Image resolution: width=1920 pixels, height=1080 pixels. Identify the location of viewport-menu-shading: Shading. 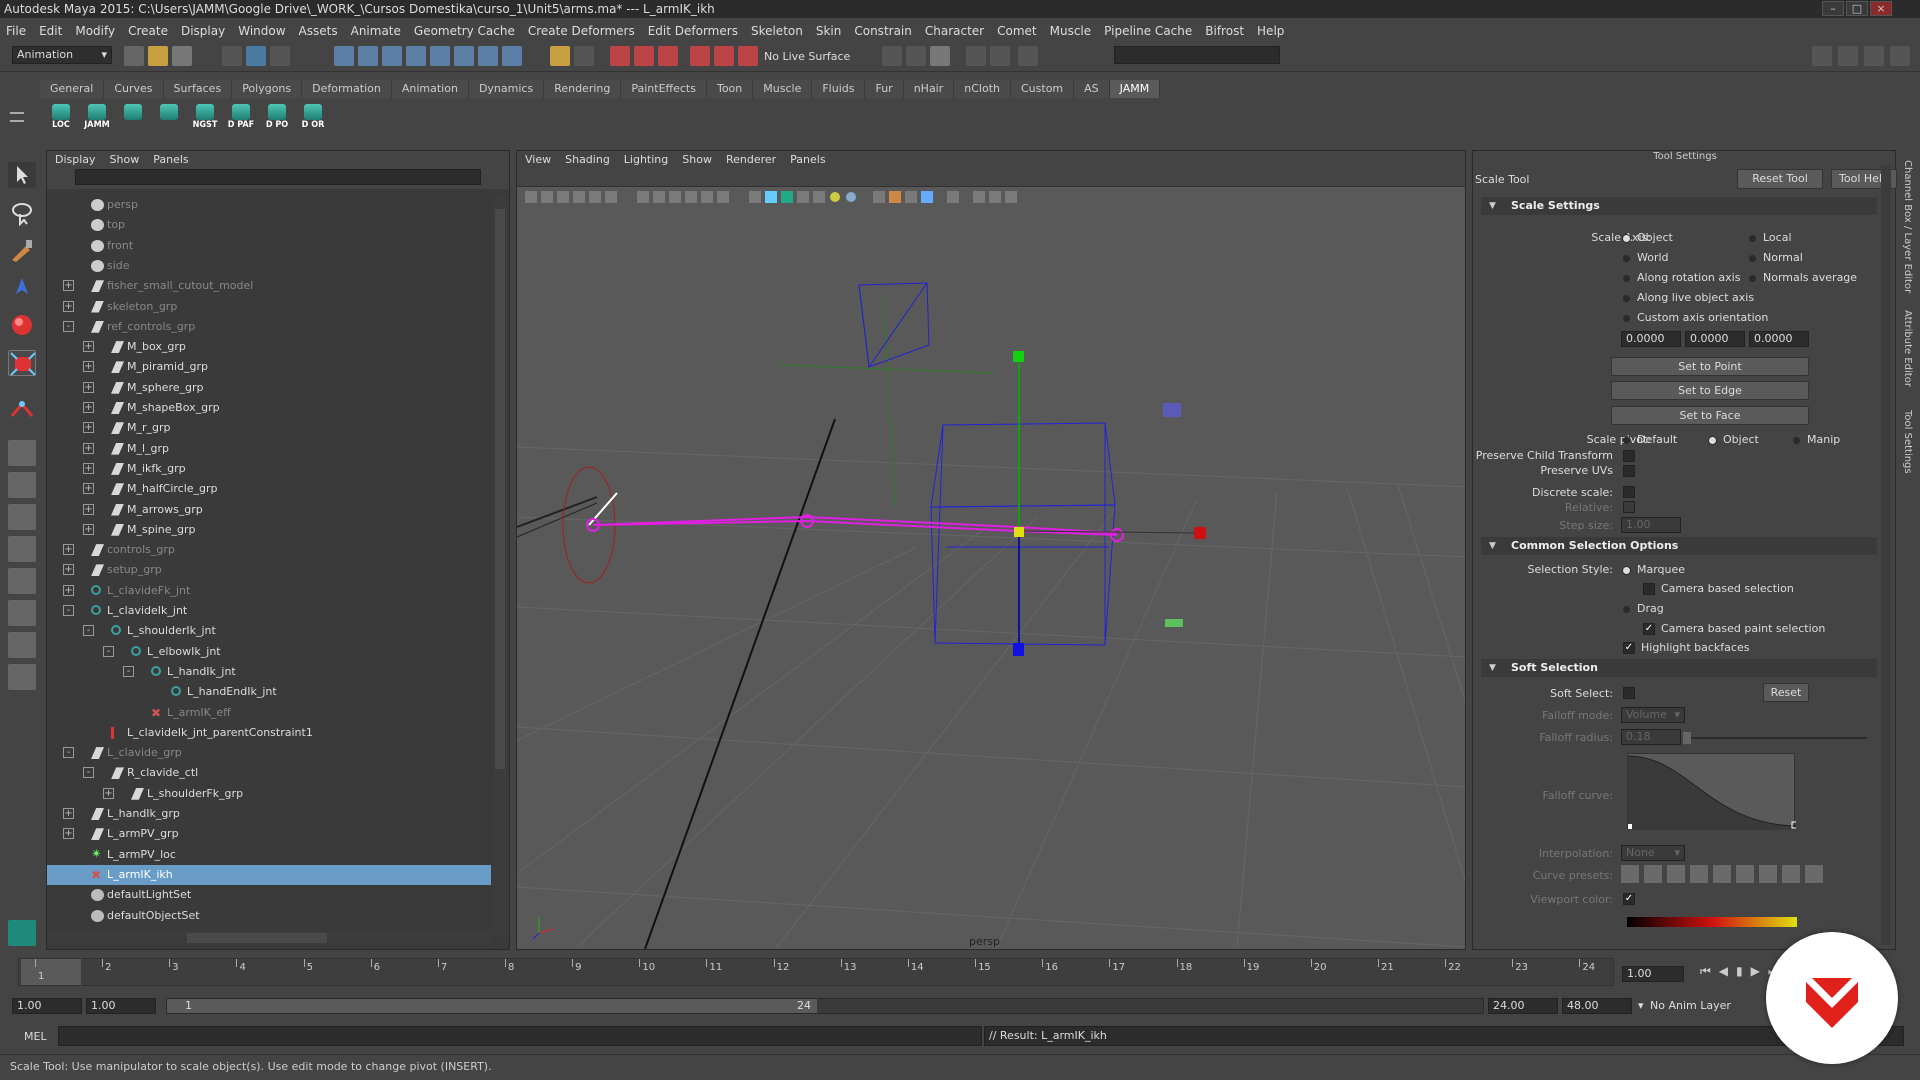
(587, 159).